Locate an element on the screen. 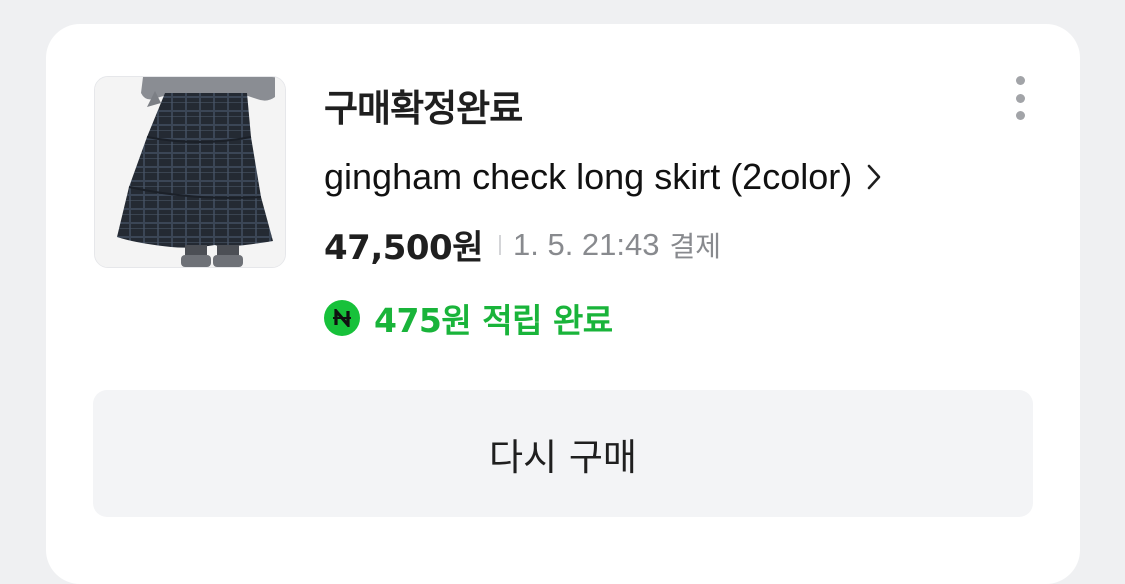 The height and width of the screenshot is (584, 1125). points-row: 475원 적립 완료 is located at coordinates (468, 318).